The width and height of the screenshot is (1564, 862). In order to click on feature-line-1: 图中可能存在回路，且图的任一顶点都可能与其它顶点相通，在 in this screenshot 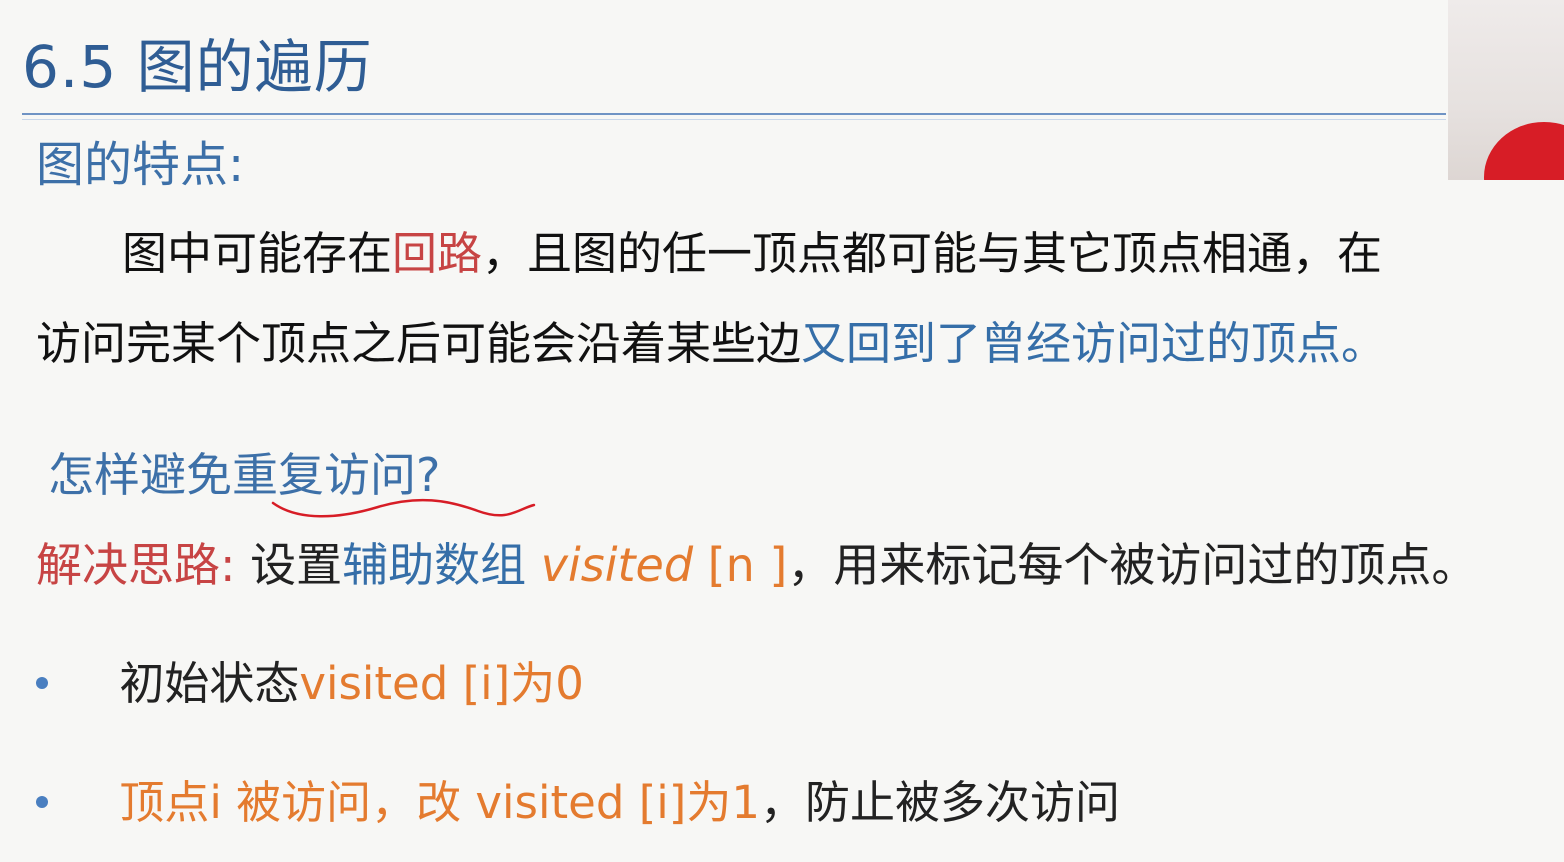, I will do `click(752, 254)`.